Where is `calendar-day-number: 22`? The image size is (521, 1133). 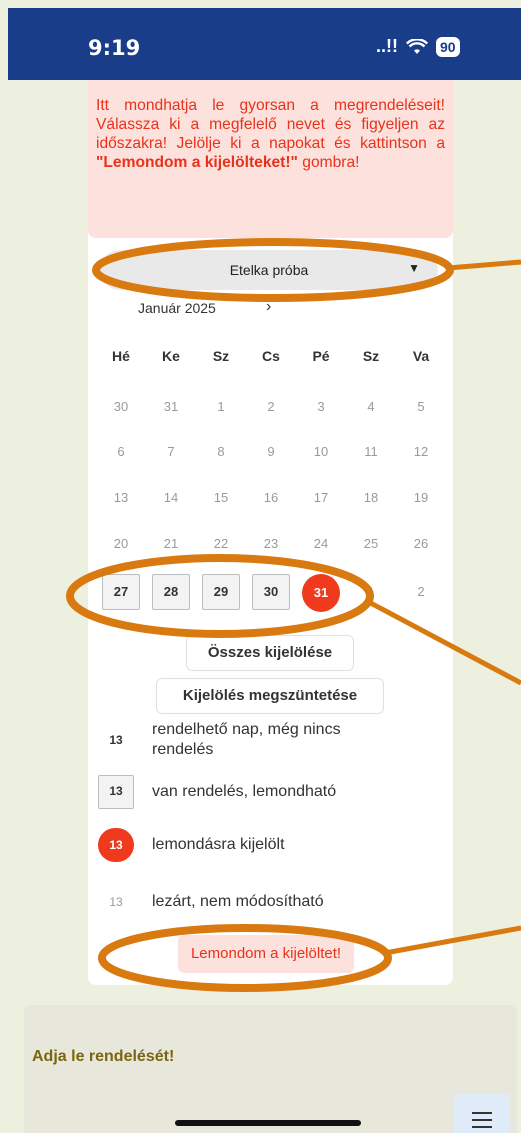 calendar-day-number: 22 is located at coordinates (221, 543).